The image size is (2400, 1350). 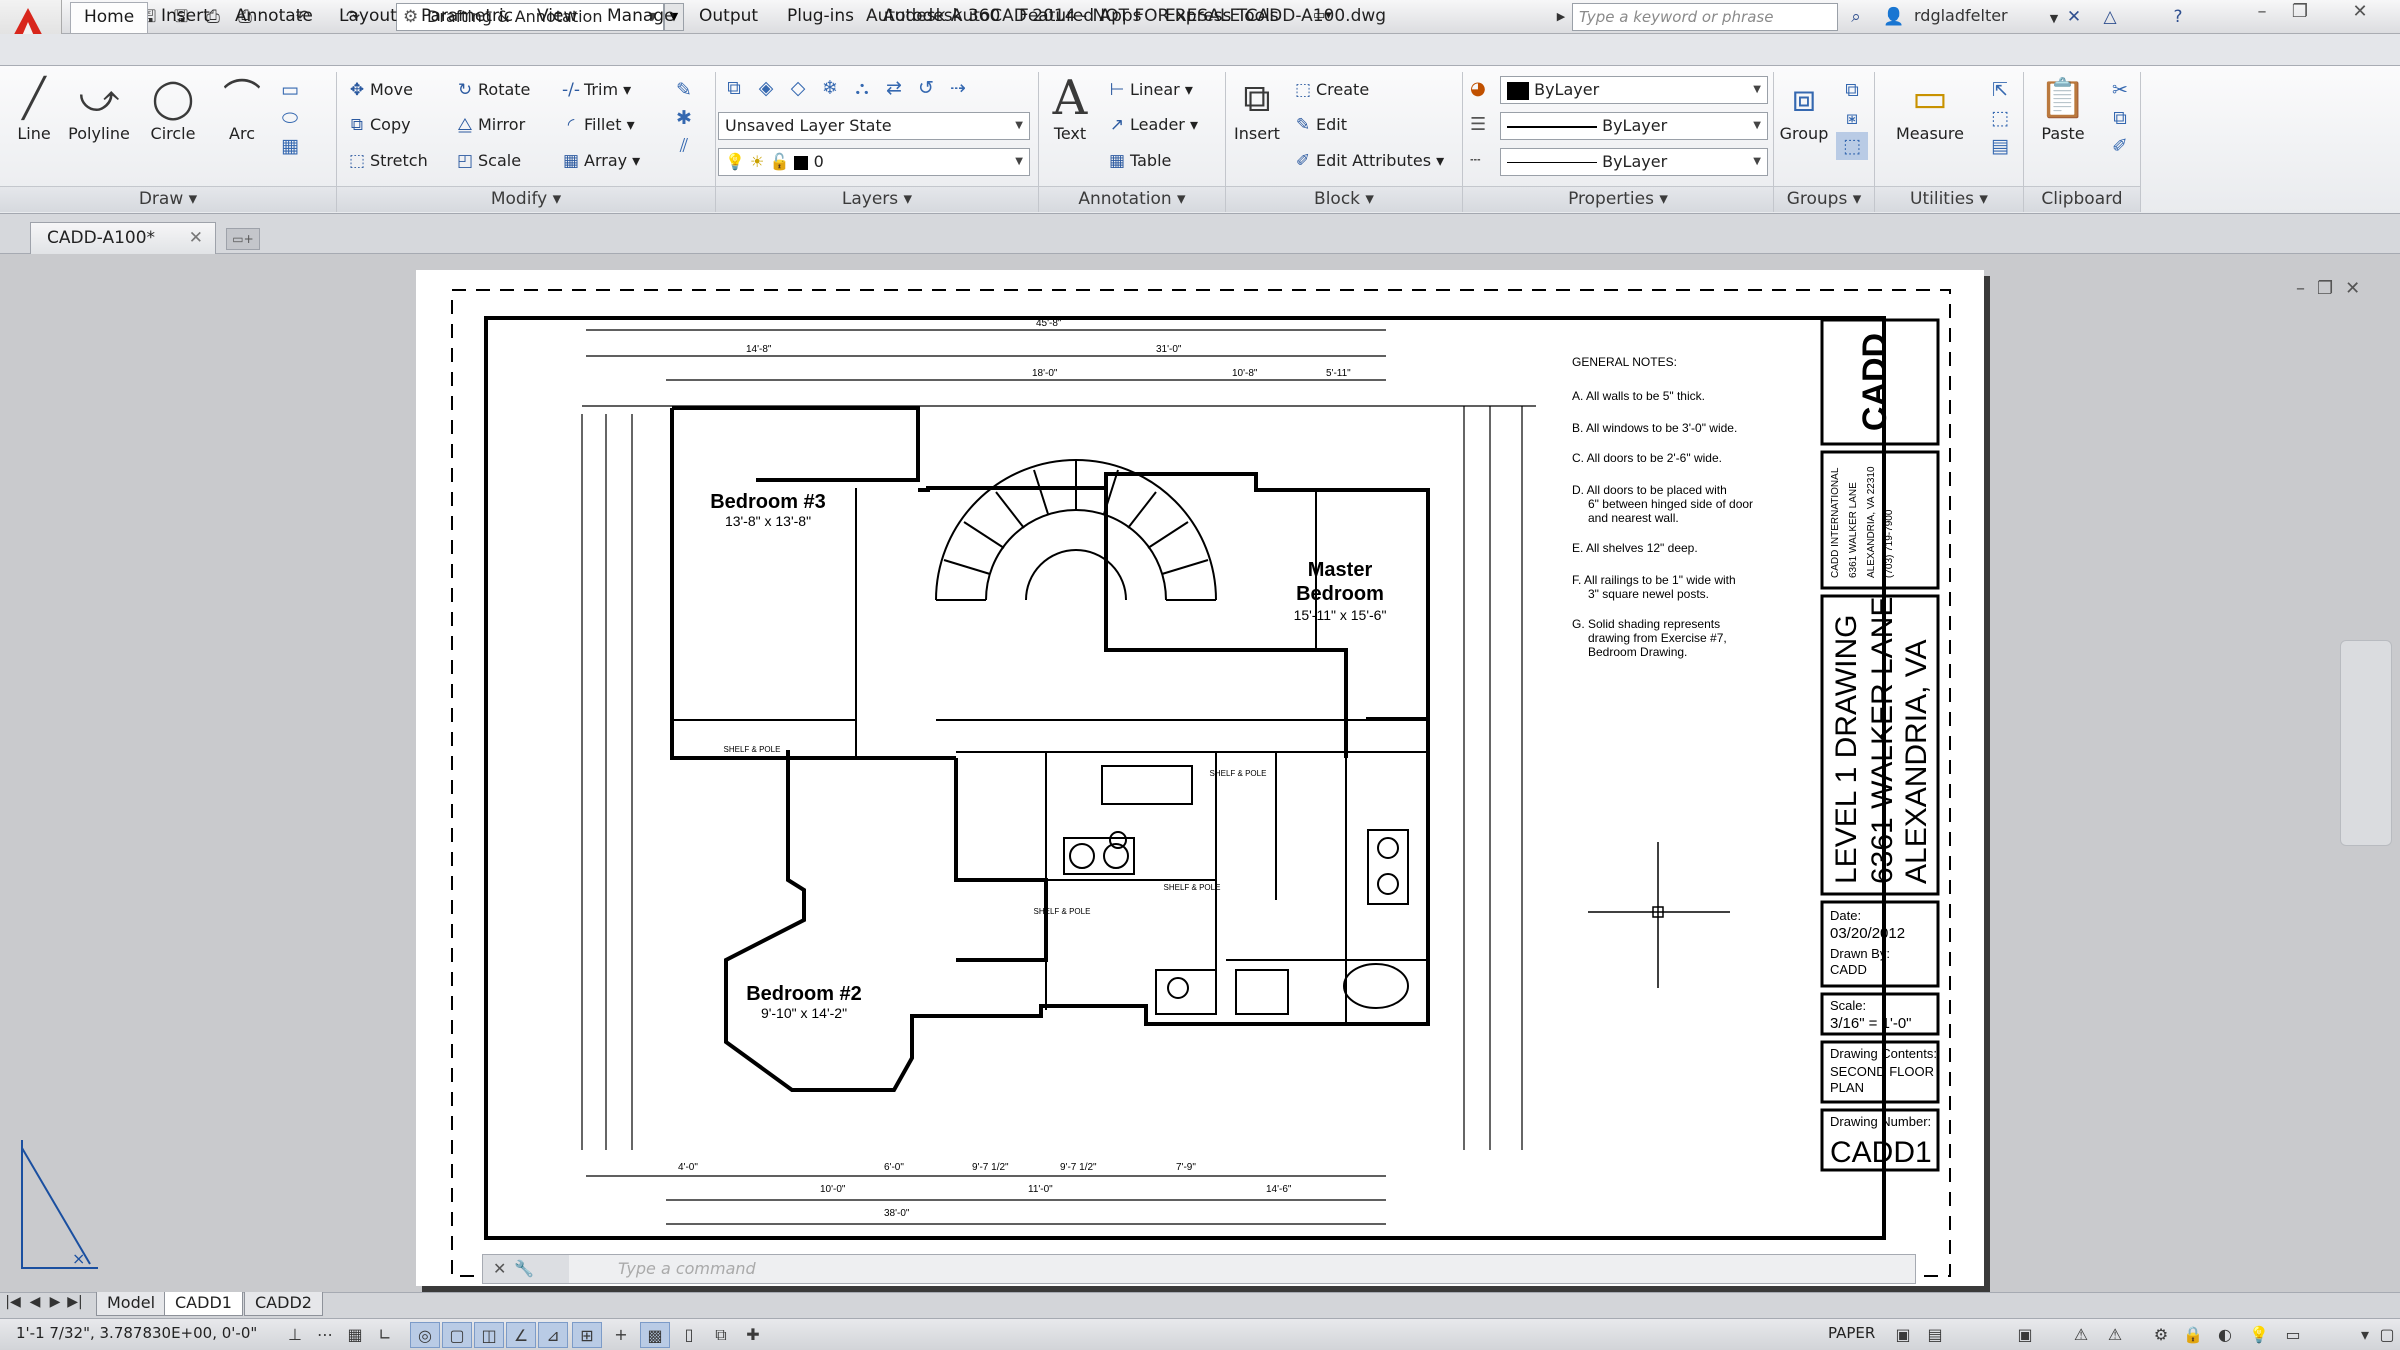 I want to click on annotation-monitor-icon: ✚, so click(x=753, y=1335).